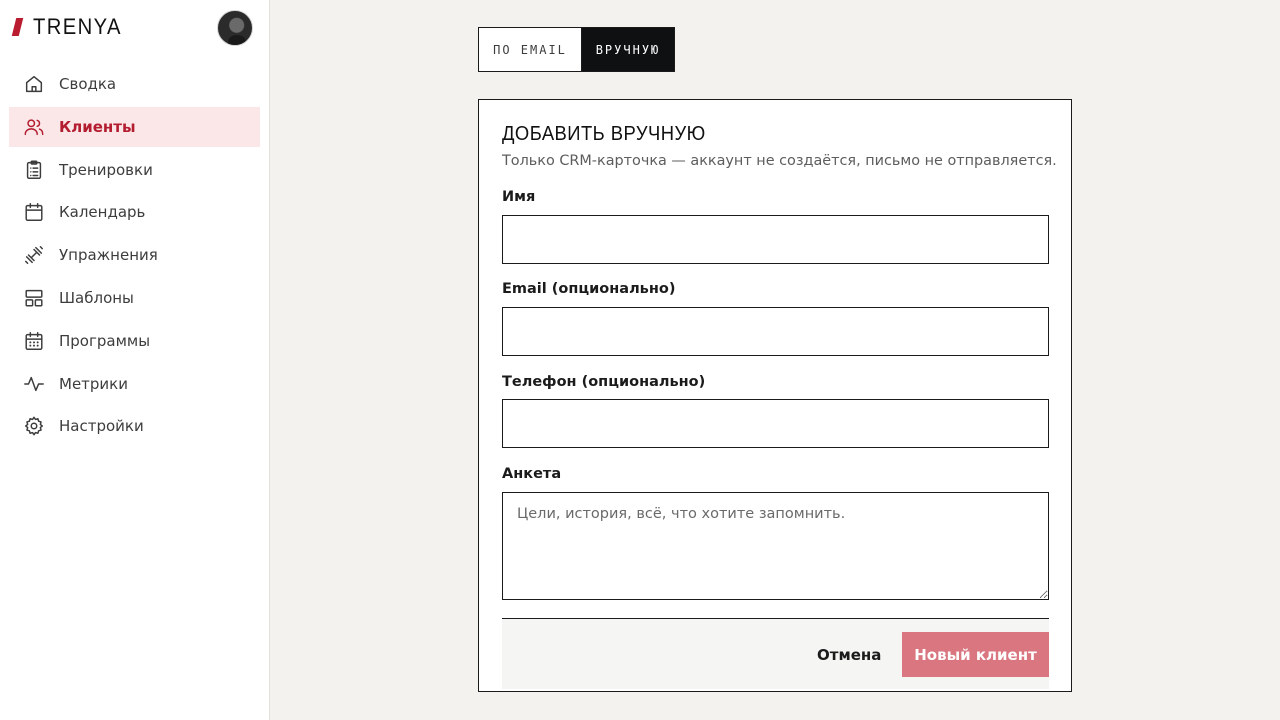  I want to click on name-field, so click(775, 239).